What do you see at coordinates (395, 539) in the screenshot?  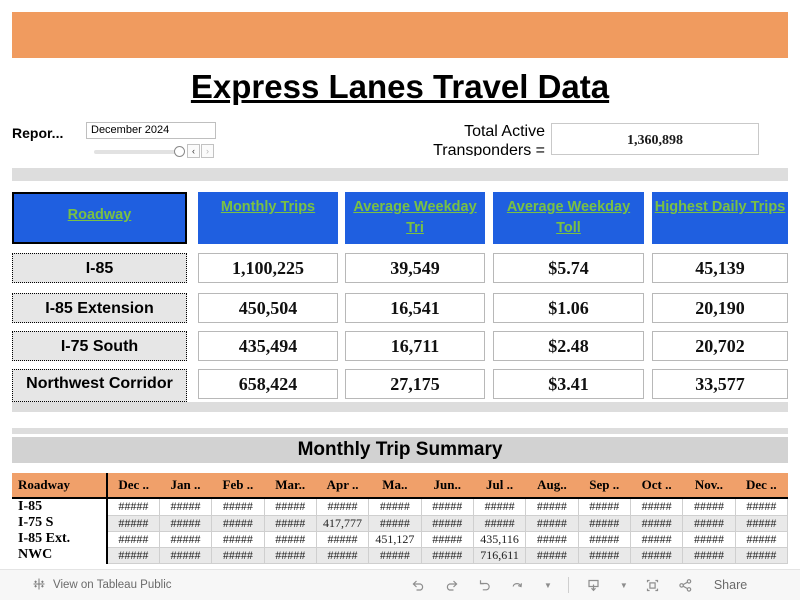 I see `summary-cell: 451,127` at bounding box center [395, 539].